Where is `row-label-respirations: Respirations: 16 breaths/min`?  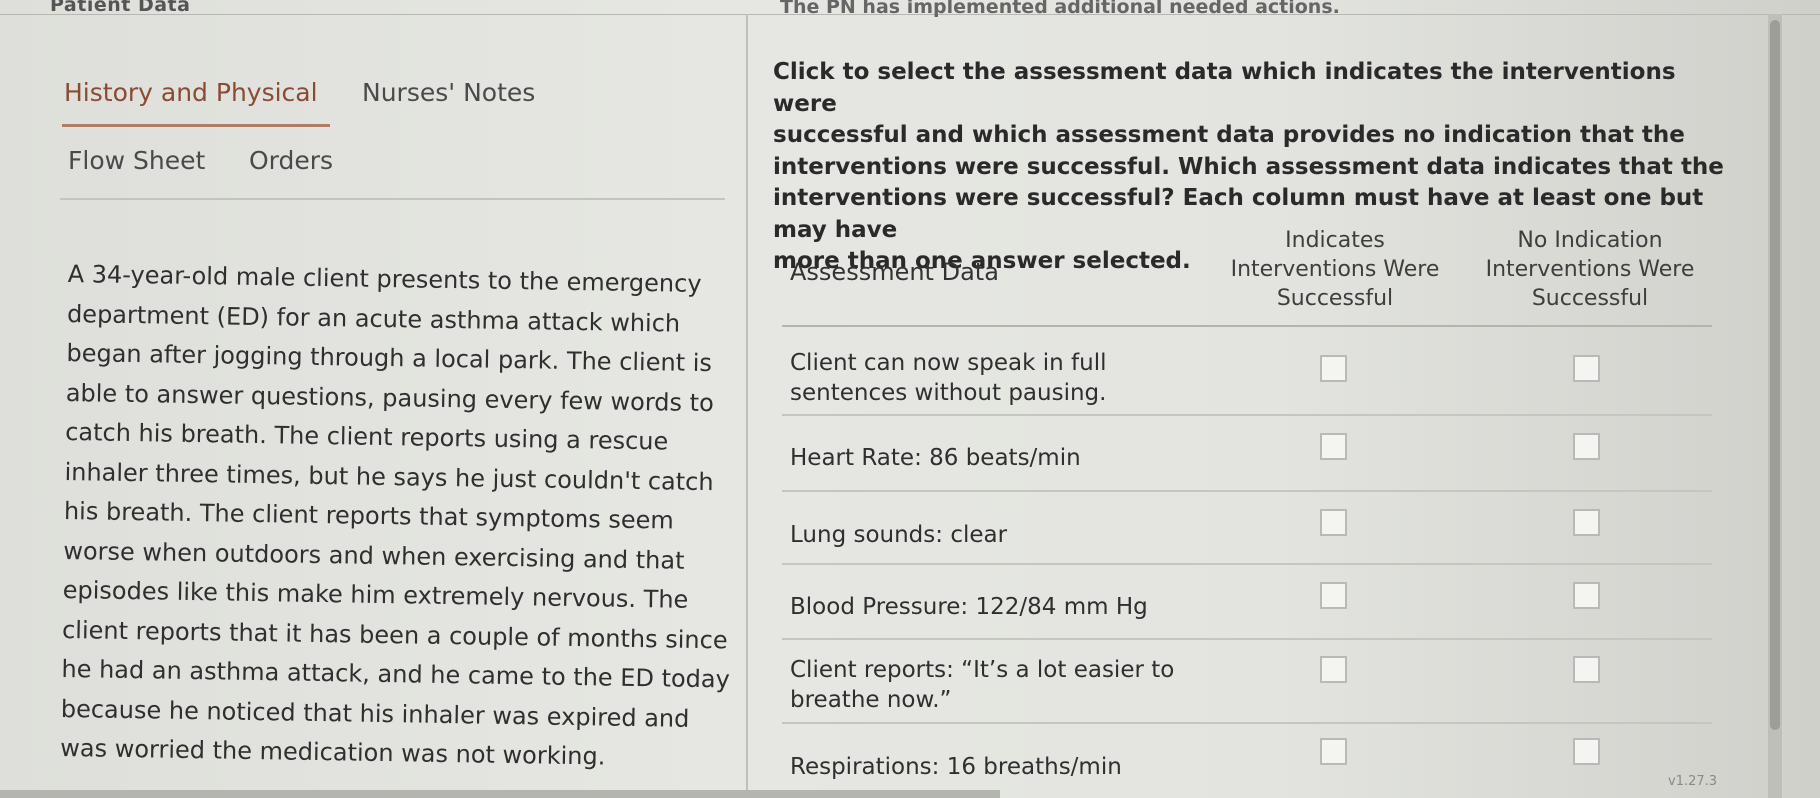 row-label-respirations: Respirations: 16 breaths/min is located at coordinates (956, 767).